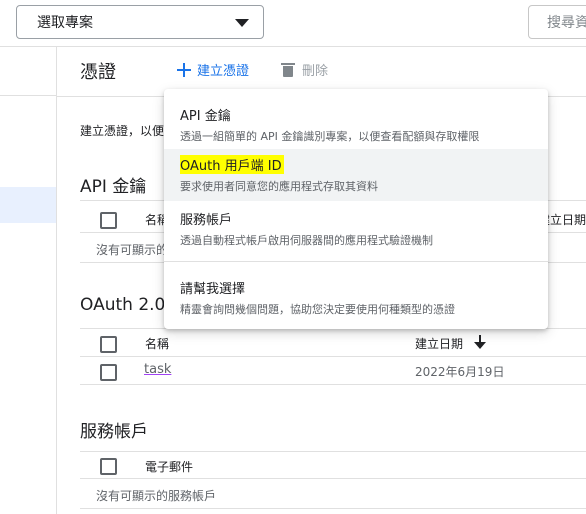  What do you see at coordinates (356, 124) in the screenshot?
I see `menu-item-api-key: API 金鑰 透過一組簡單的 API 金鑰識別專案，以便查看配額與存取權限` at bounding box center [356, 124].